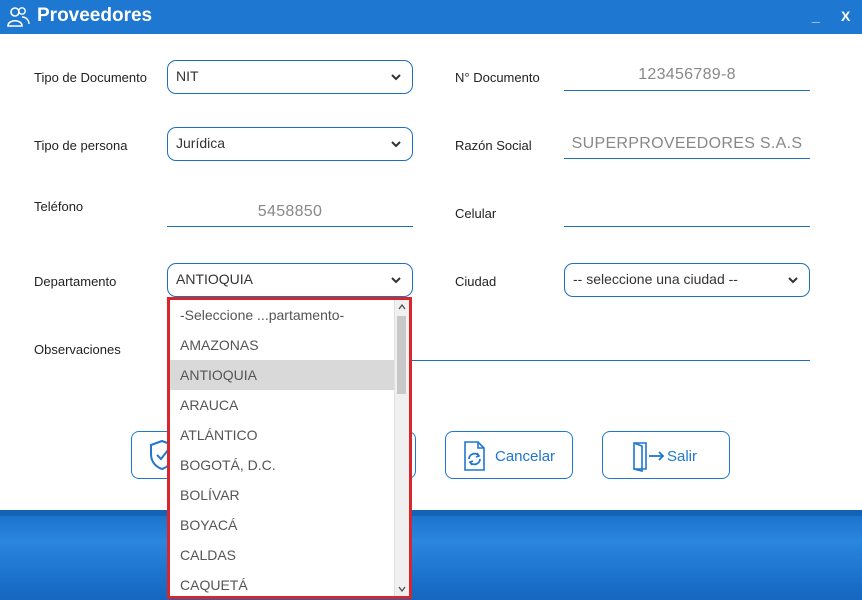 Image resolution: width=862 pixels, height=600 pixels. Describe the element at coordinates (283, 435) in the screenshot. I see `dropdown-option: ATLÁNTICO` at that location.